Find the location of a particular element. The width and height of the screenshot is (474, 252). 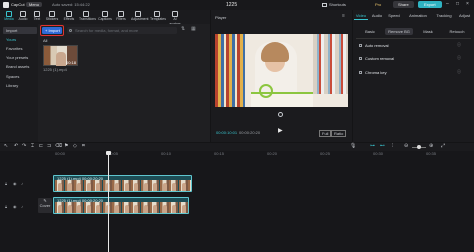

shield-icon: ◇ is located at coordinates (75, 146).